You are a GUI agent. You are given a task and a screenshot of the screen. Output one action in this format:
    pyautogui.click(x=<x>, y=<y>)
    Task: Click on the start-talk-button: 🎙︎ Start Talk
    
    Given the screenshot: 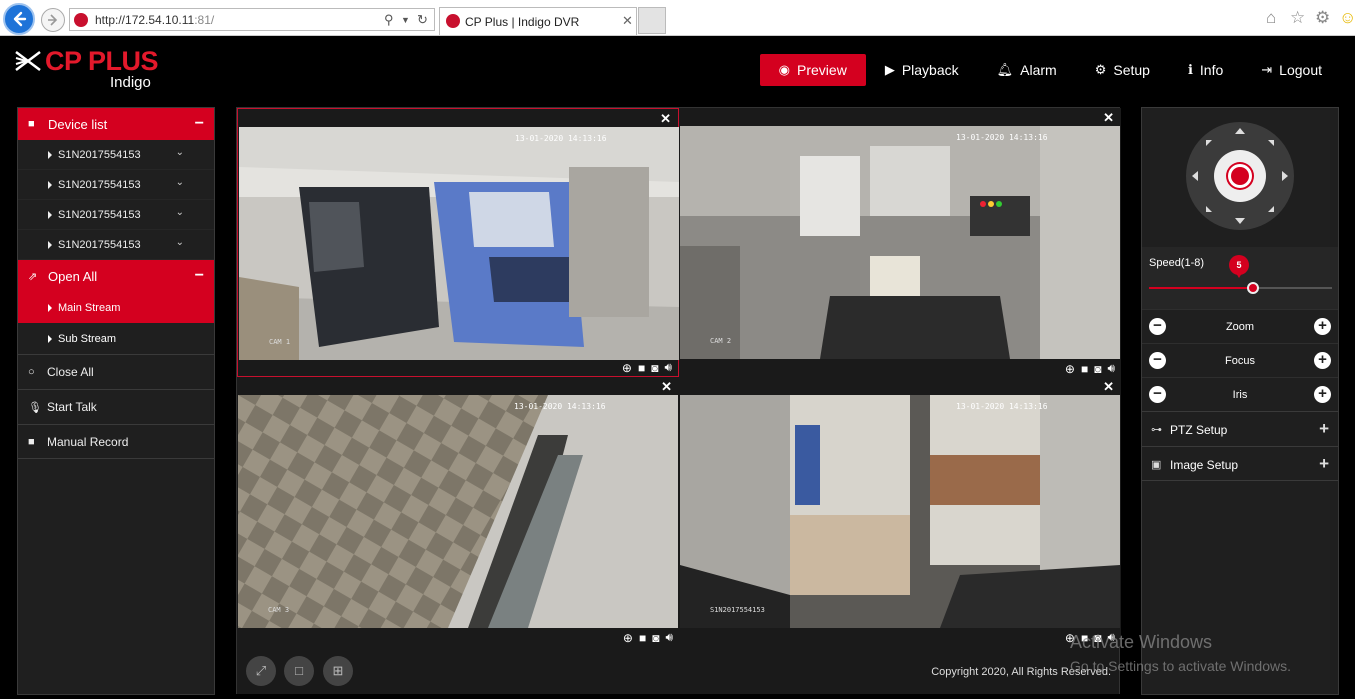 What is the action you would take?
    pyautogui.click(x=116, y=406)
    